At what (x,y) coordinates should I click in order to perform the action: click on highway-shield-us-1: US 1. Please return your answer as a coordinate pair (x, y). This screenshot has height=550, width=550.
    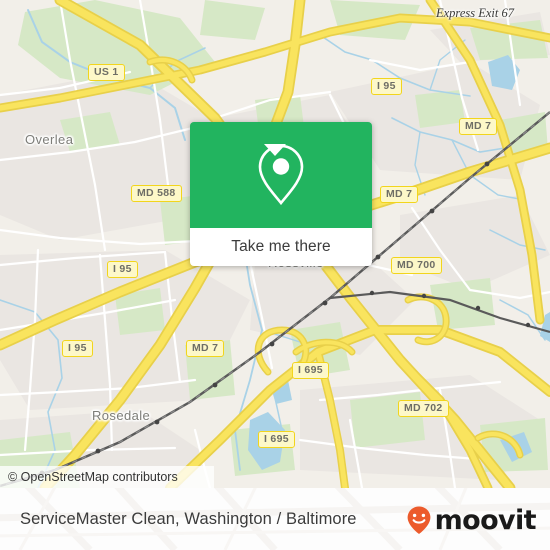
    Looking at the image, I should click on (106, 72).